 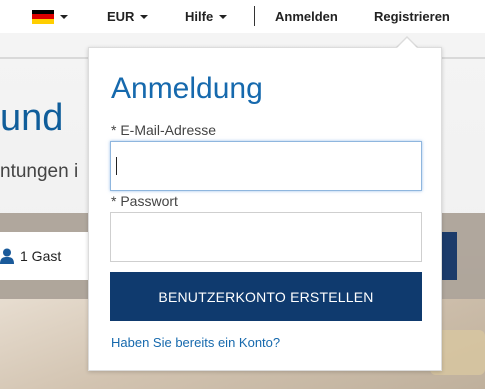 I want to click on register-link: Registrieren, so click(x=412, y=16).